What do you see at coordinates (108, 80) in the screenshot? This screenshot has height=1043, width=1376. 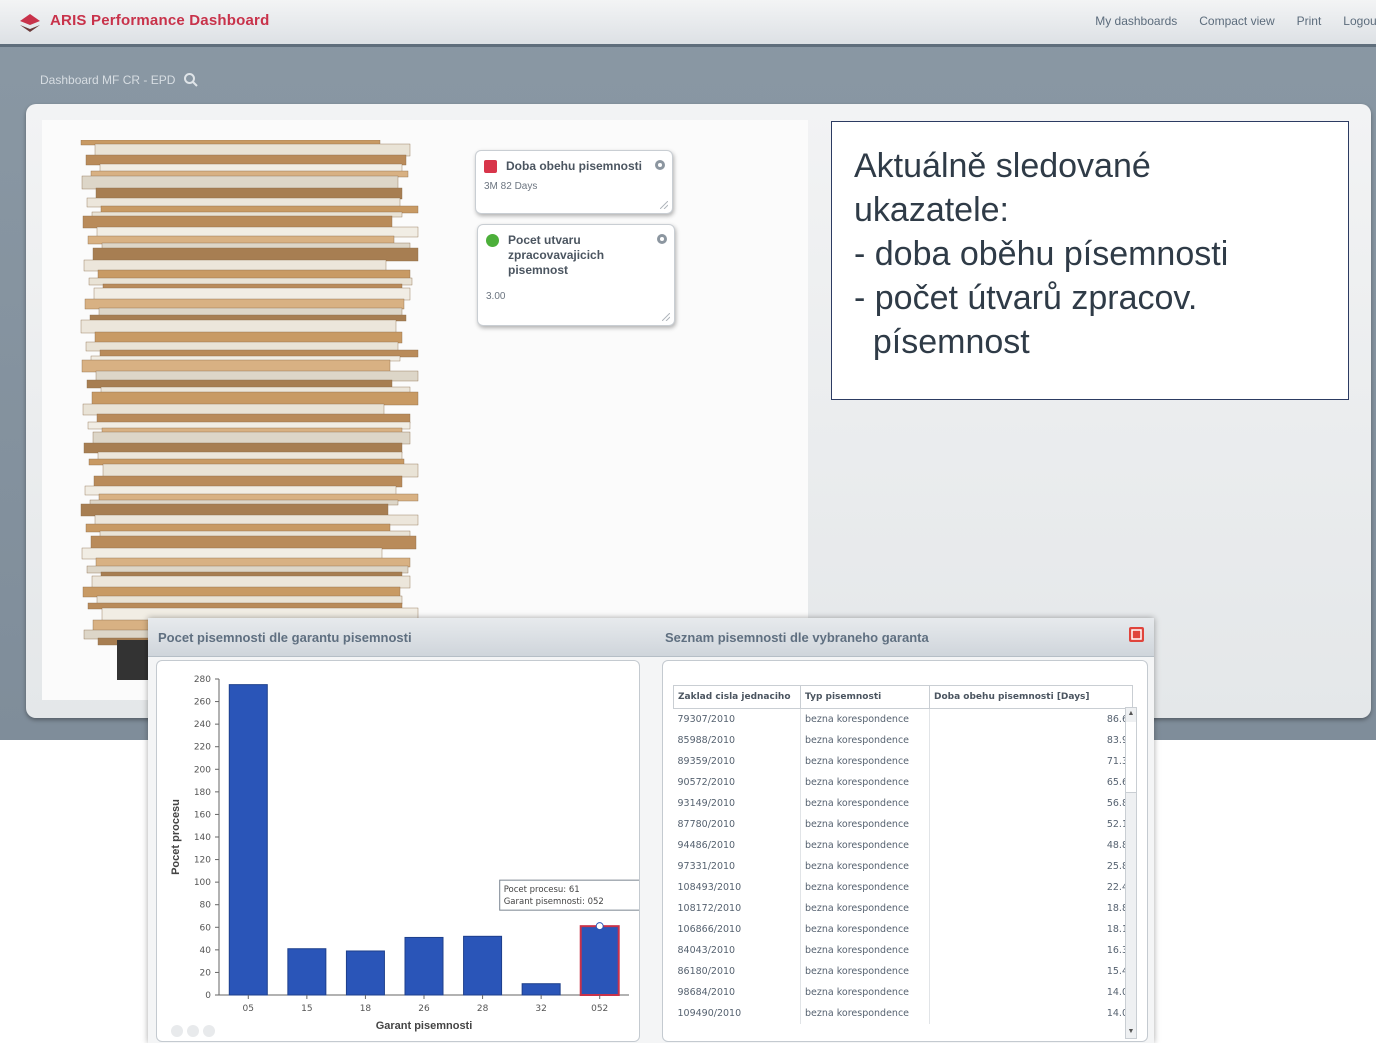 I see `breadcrumb: Dashboard MF CR - EPD` at bounding box center [108, 80].